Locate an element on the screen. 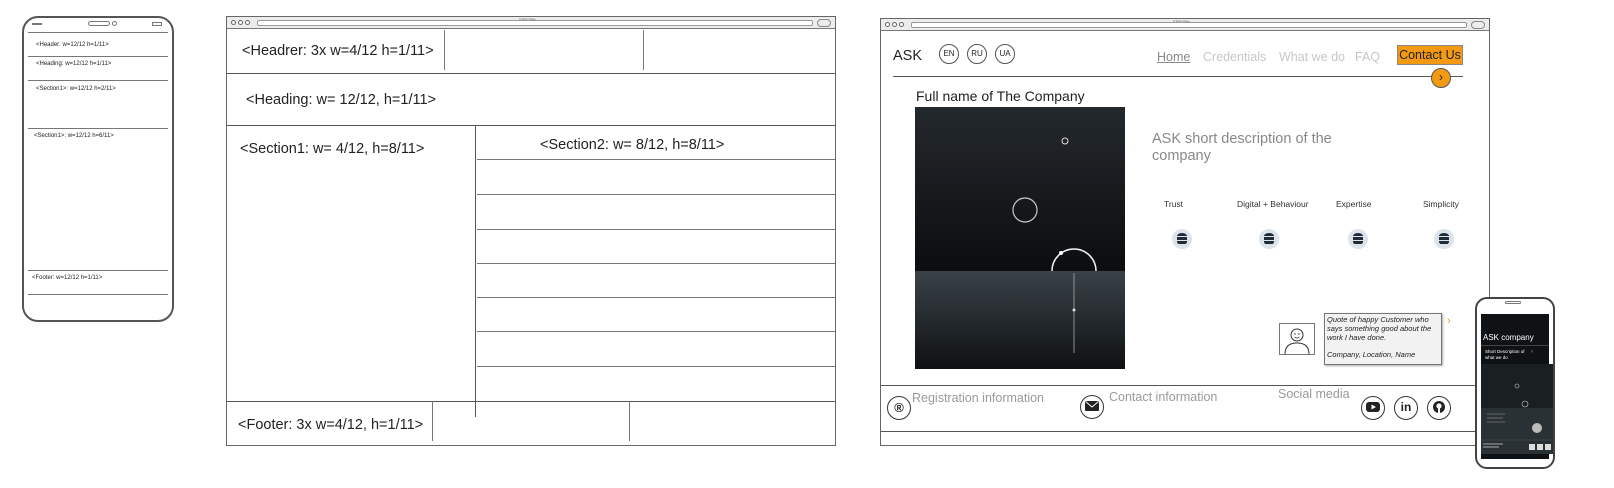 The width and height of the screenshot is (1614, 488). battery-icon is located at coordinates (157, 24).